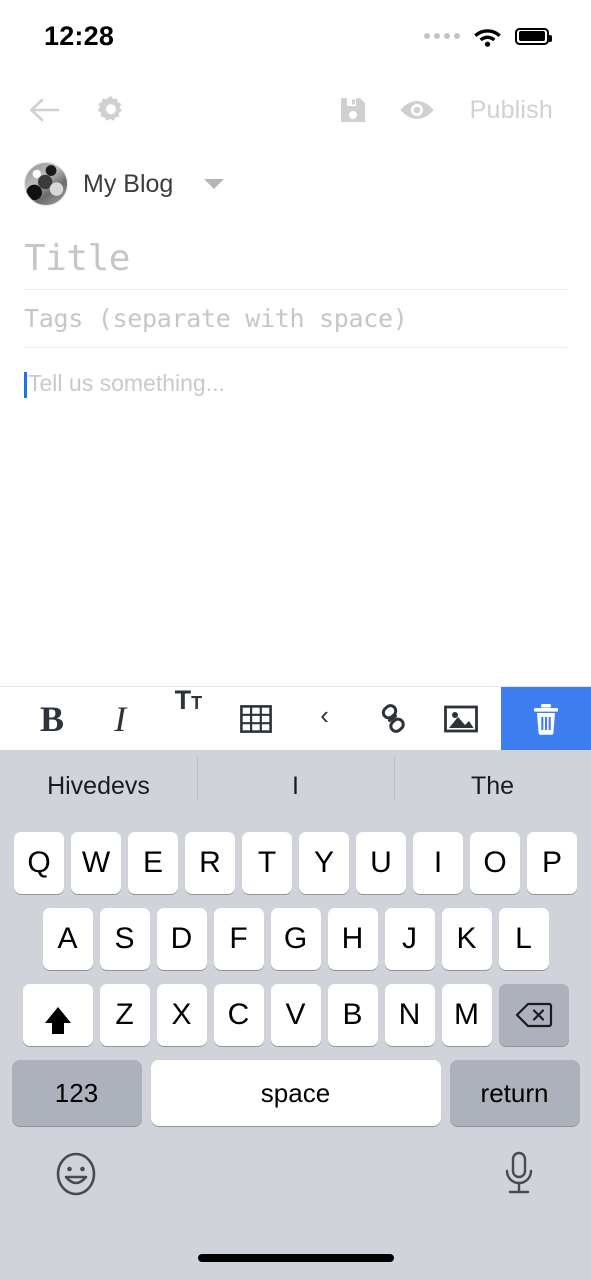 The height and width of the screenshot is (1280, 591). Describe the element at coordinates (76, 1093) in the screenshot. I see `numbers-key: 123` at that location.